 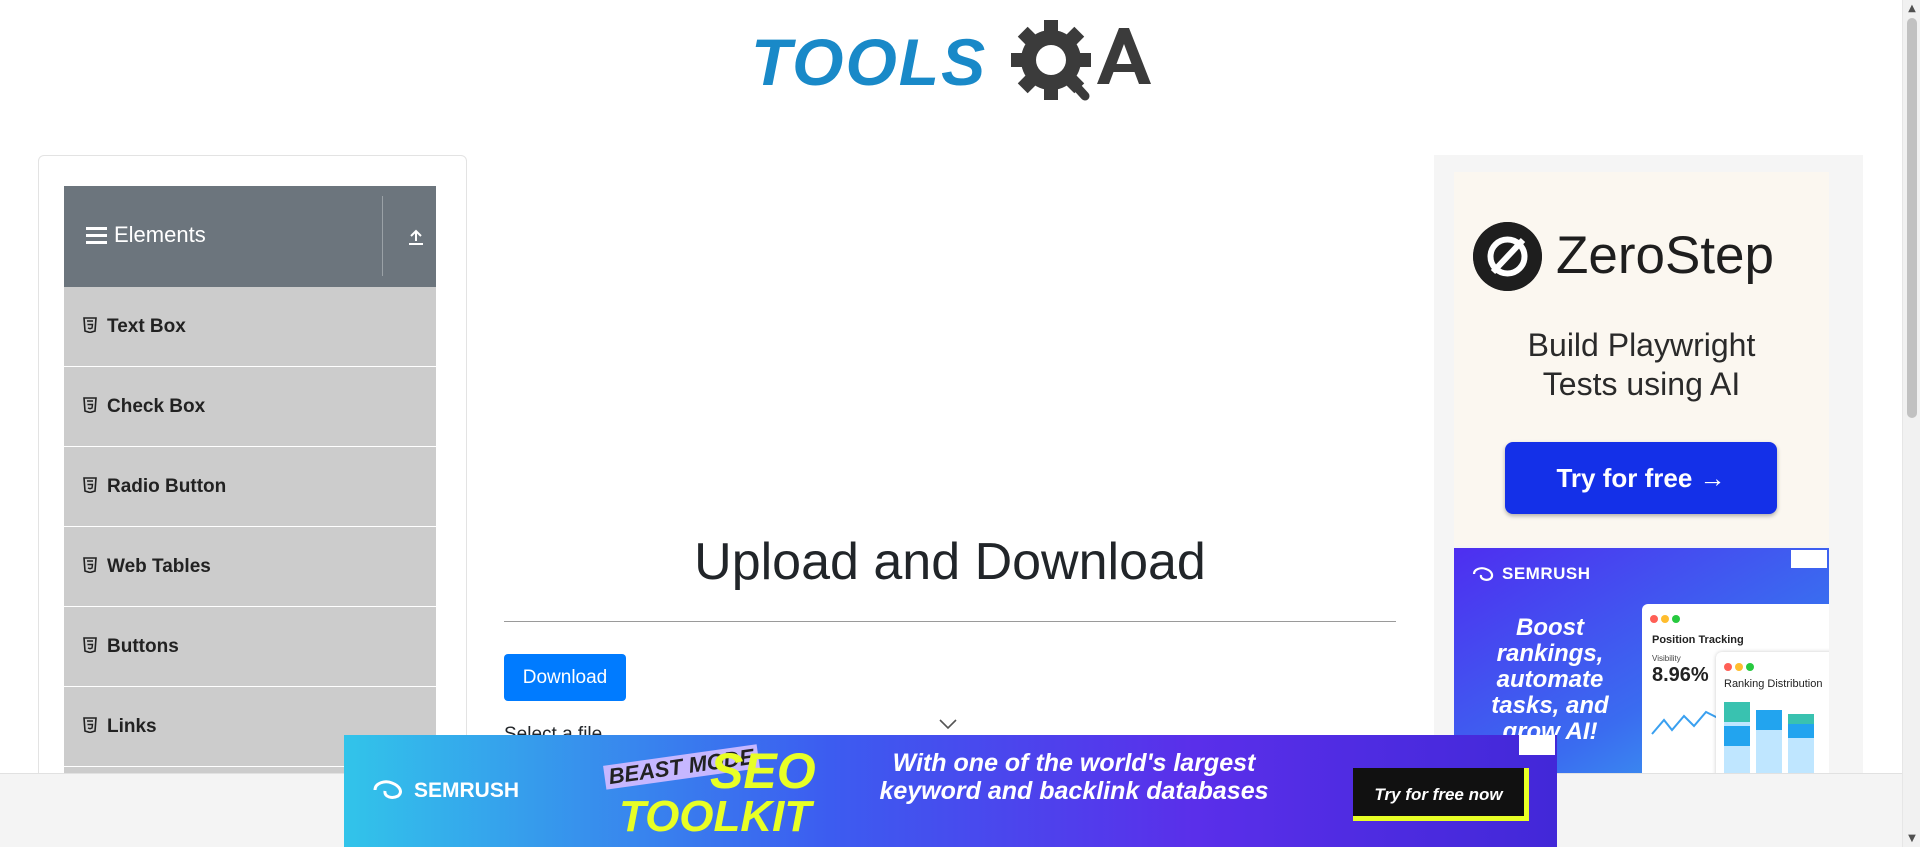 I want to click on sidebar-item-check-box: Check Box, so click(x=250, y=407).